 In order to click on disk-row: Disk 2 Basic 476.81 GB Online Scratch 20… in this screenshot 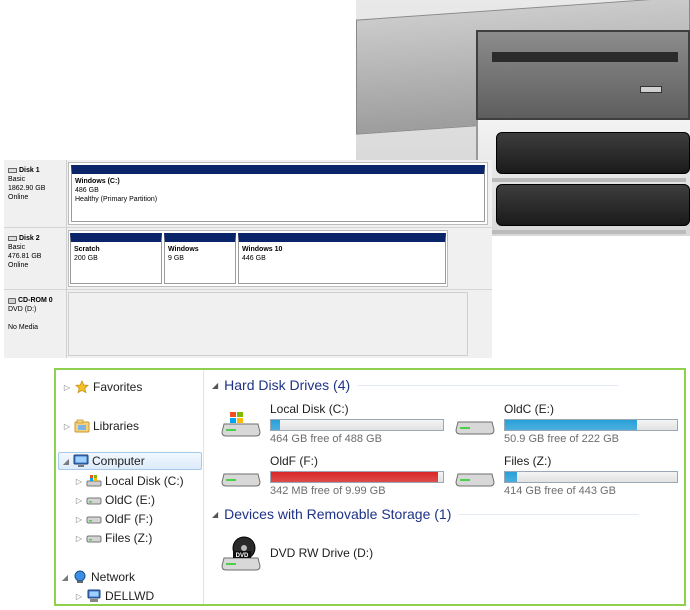, I will do `click(248, 259)`.